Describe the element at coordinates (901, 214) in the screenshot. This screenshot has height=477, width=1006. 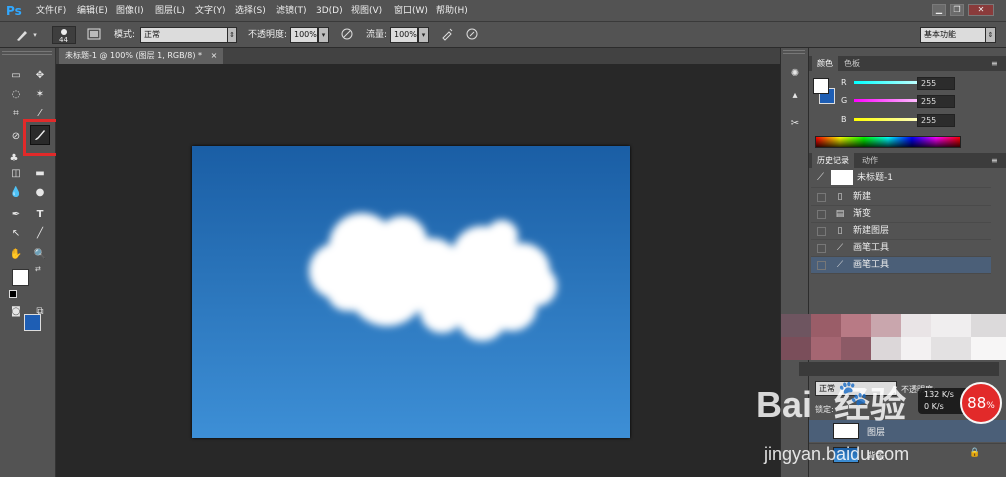
I see `history-item: ▤ 渐变` at that location.